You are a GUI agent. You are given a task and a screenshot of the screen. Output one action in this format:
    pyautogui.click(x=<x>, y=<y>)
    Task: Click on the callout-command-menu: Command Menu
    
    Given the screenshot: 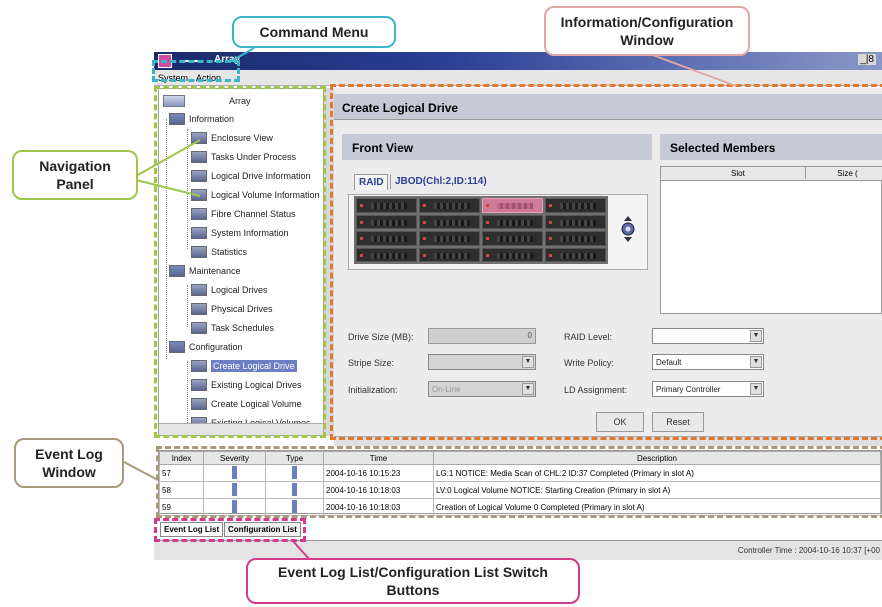 What is the action you would take?
    pyautogui.click(x=314, y=32)
    